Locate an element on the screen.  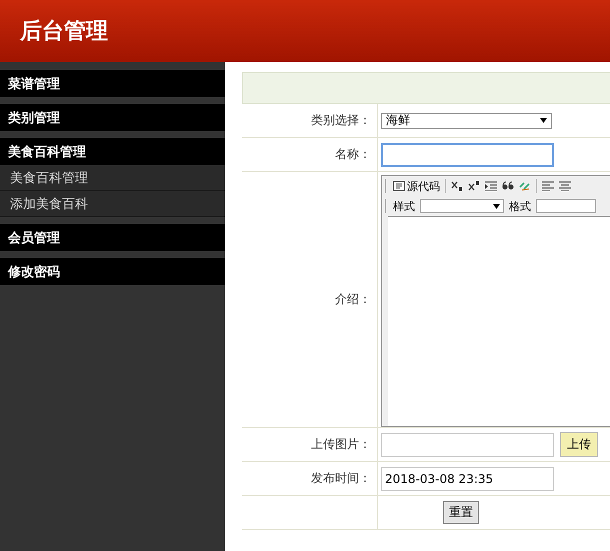
field-label: 名称： is located at coordinates (353, 154).